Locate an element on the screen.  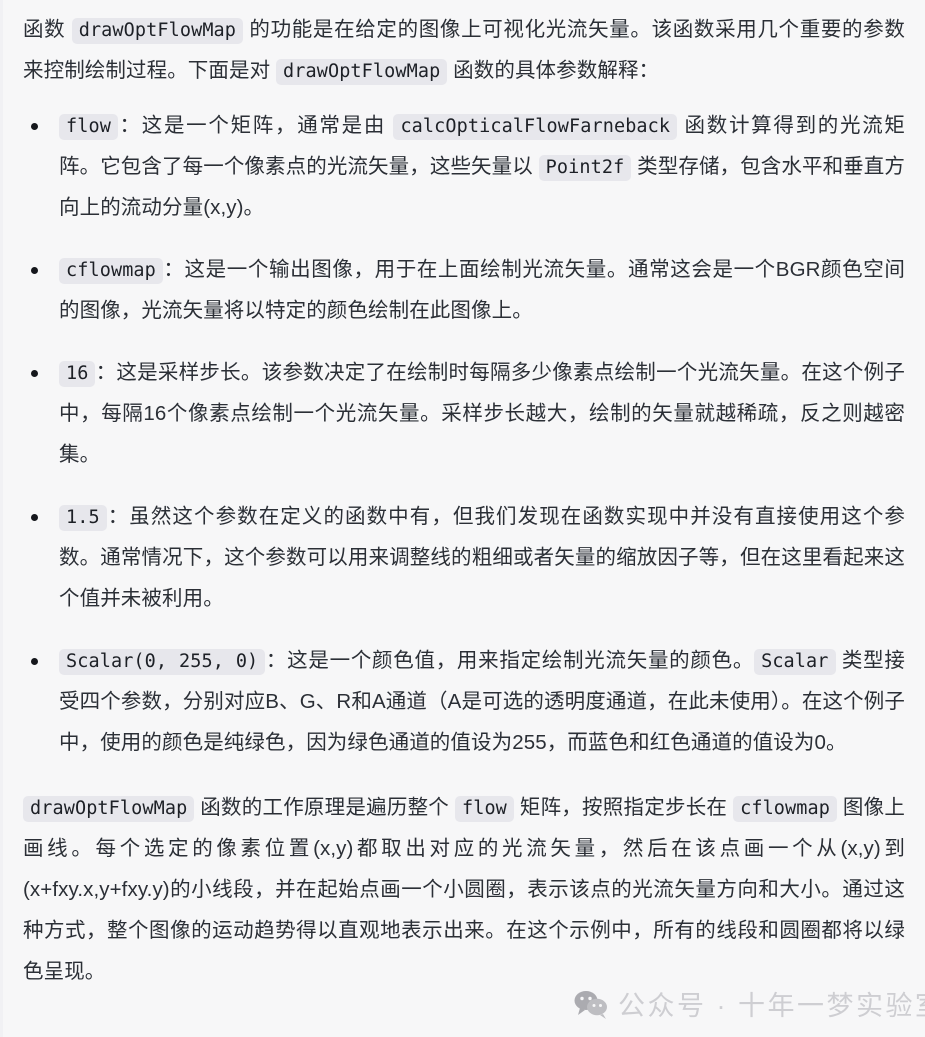
intro-text-1: 函数 is located at coordinates (47, 29).